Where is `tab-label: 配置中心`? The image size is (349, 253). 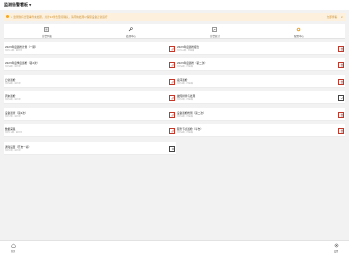
tab-label: 配置中心 is located at coordinates (298, 36).